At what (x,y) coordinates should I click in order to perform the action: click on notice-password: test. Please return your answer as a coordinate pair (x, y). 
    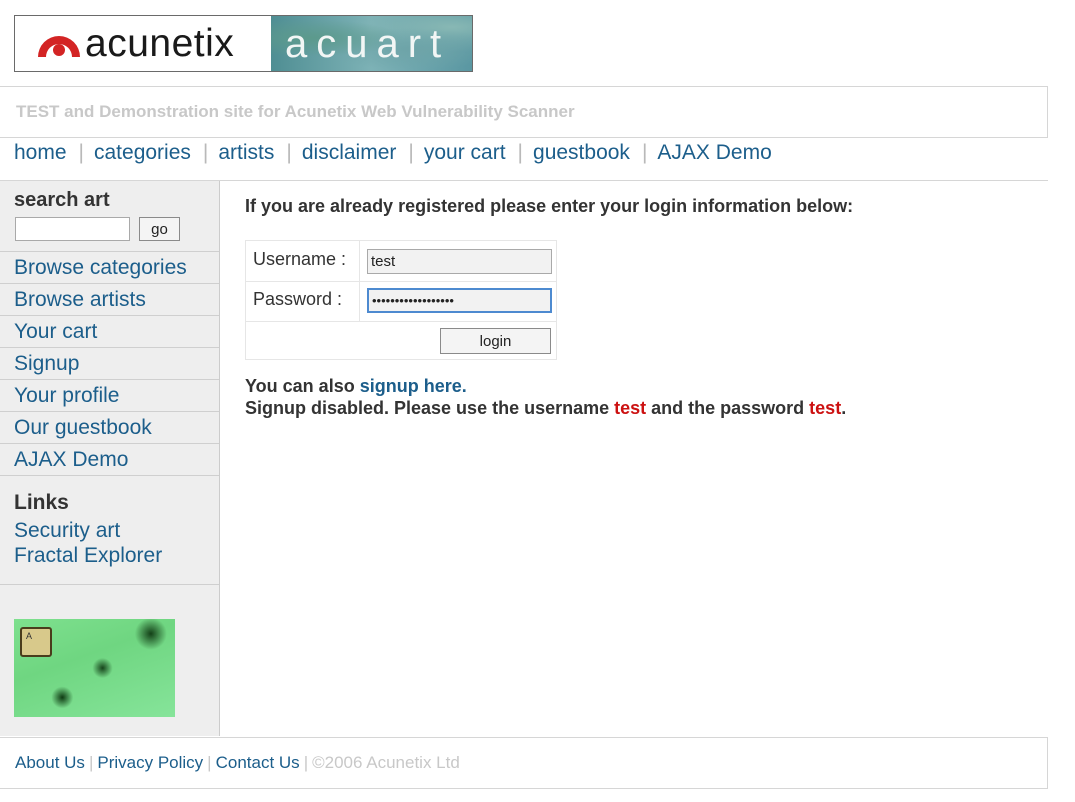
    Looking at the image, I should click on (825, 408).